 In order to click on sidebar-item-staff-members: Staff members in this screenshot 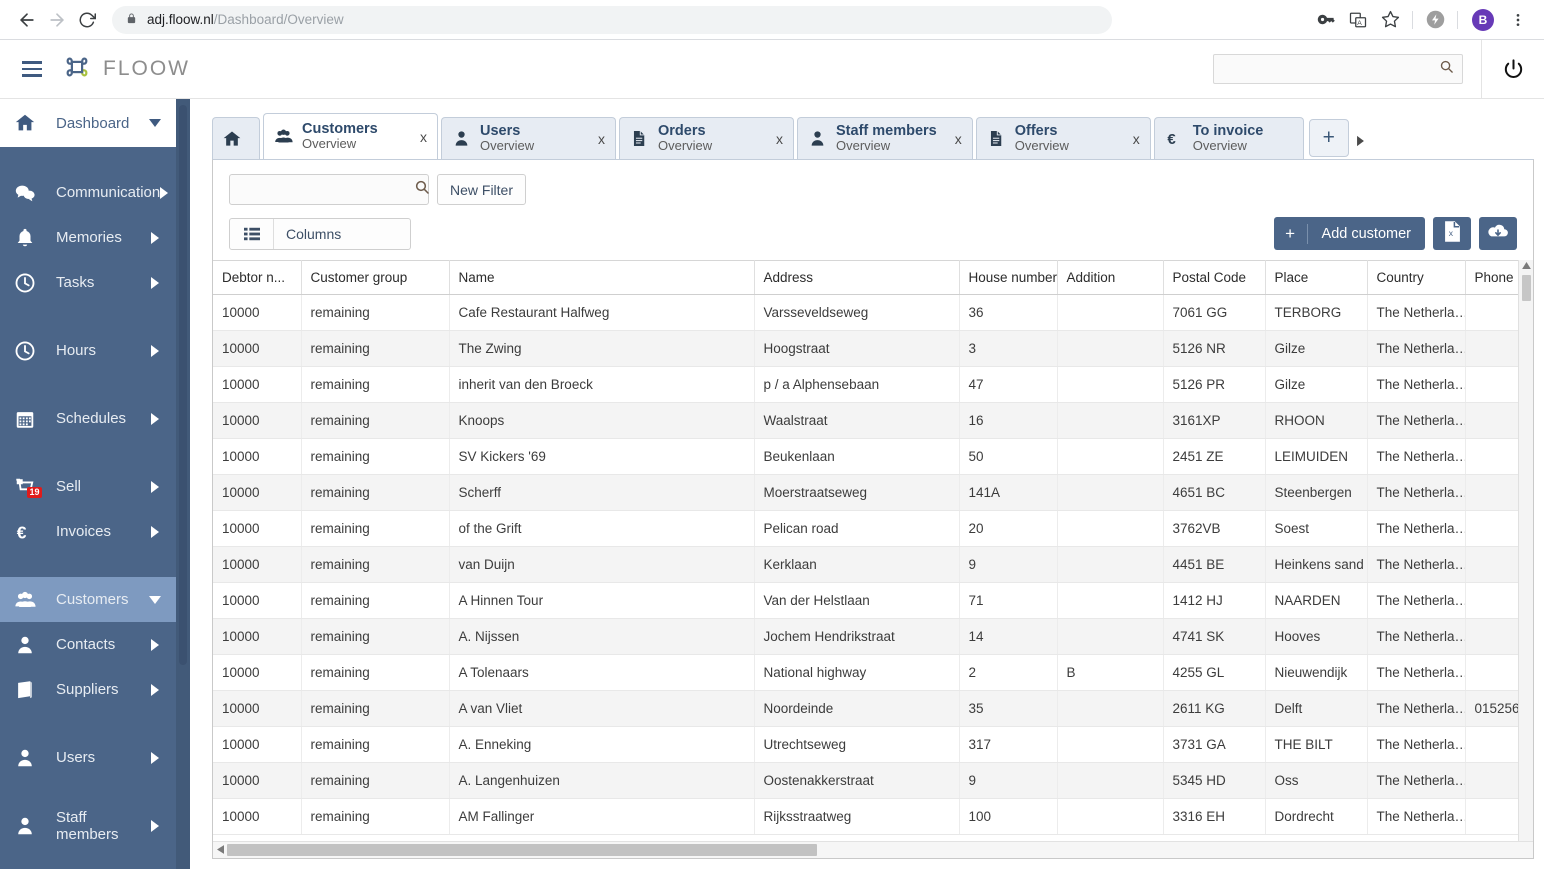, I will do `click(95, 825)`.